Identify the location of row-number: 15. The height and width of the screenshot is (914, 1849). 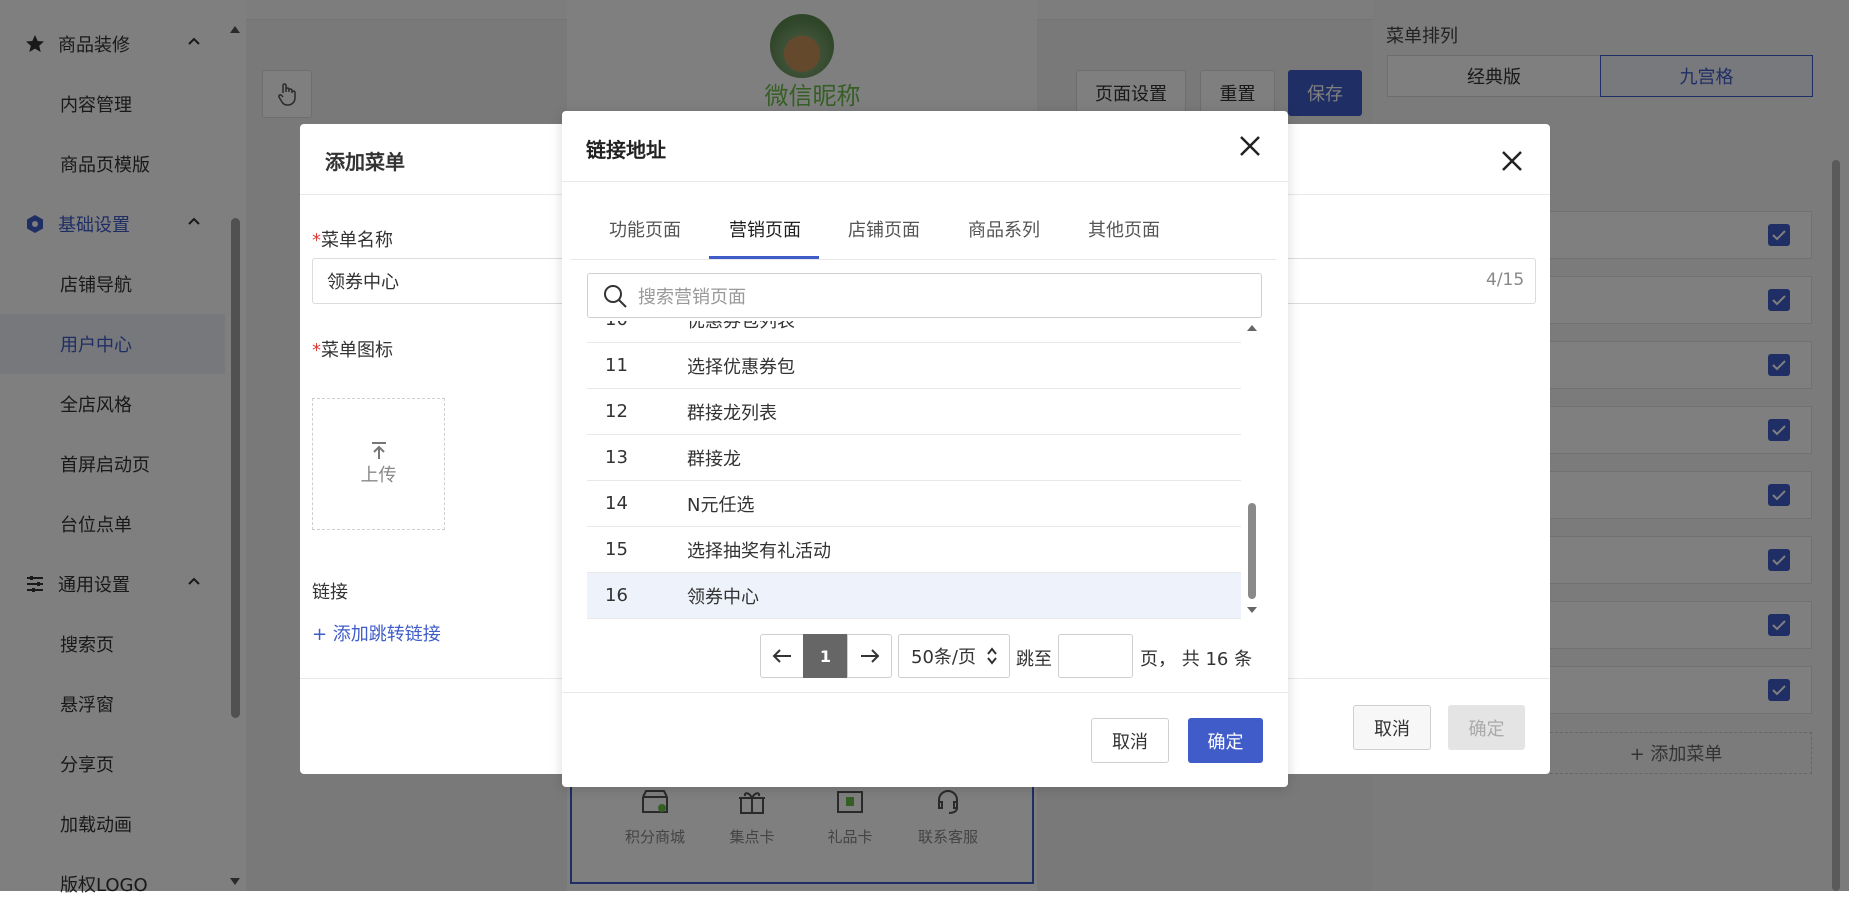
(616, 549).